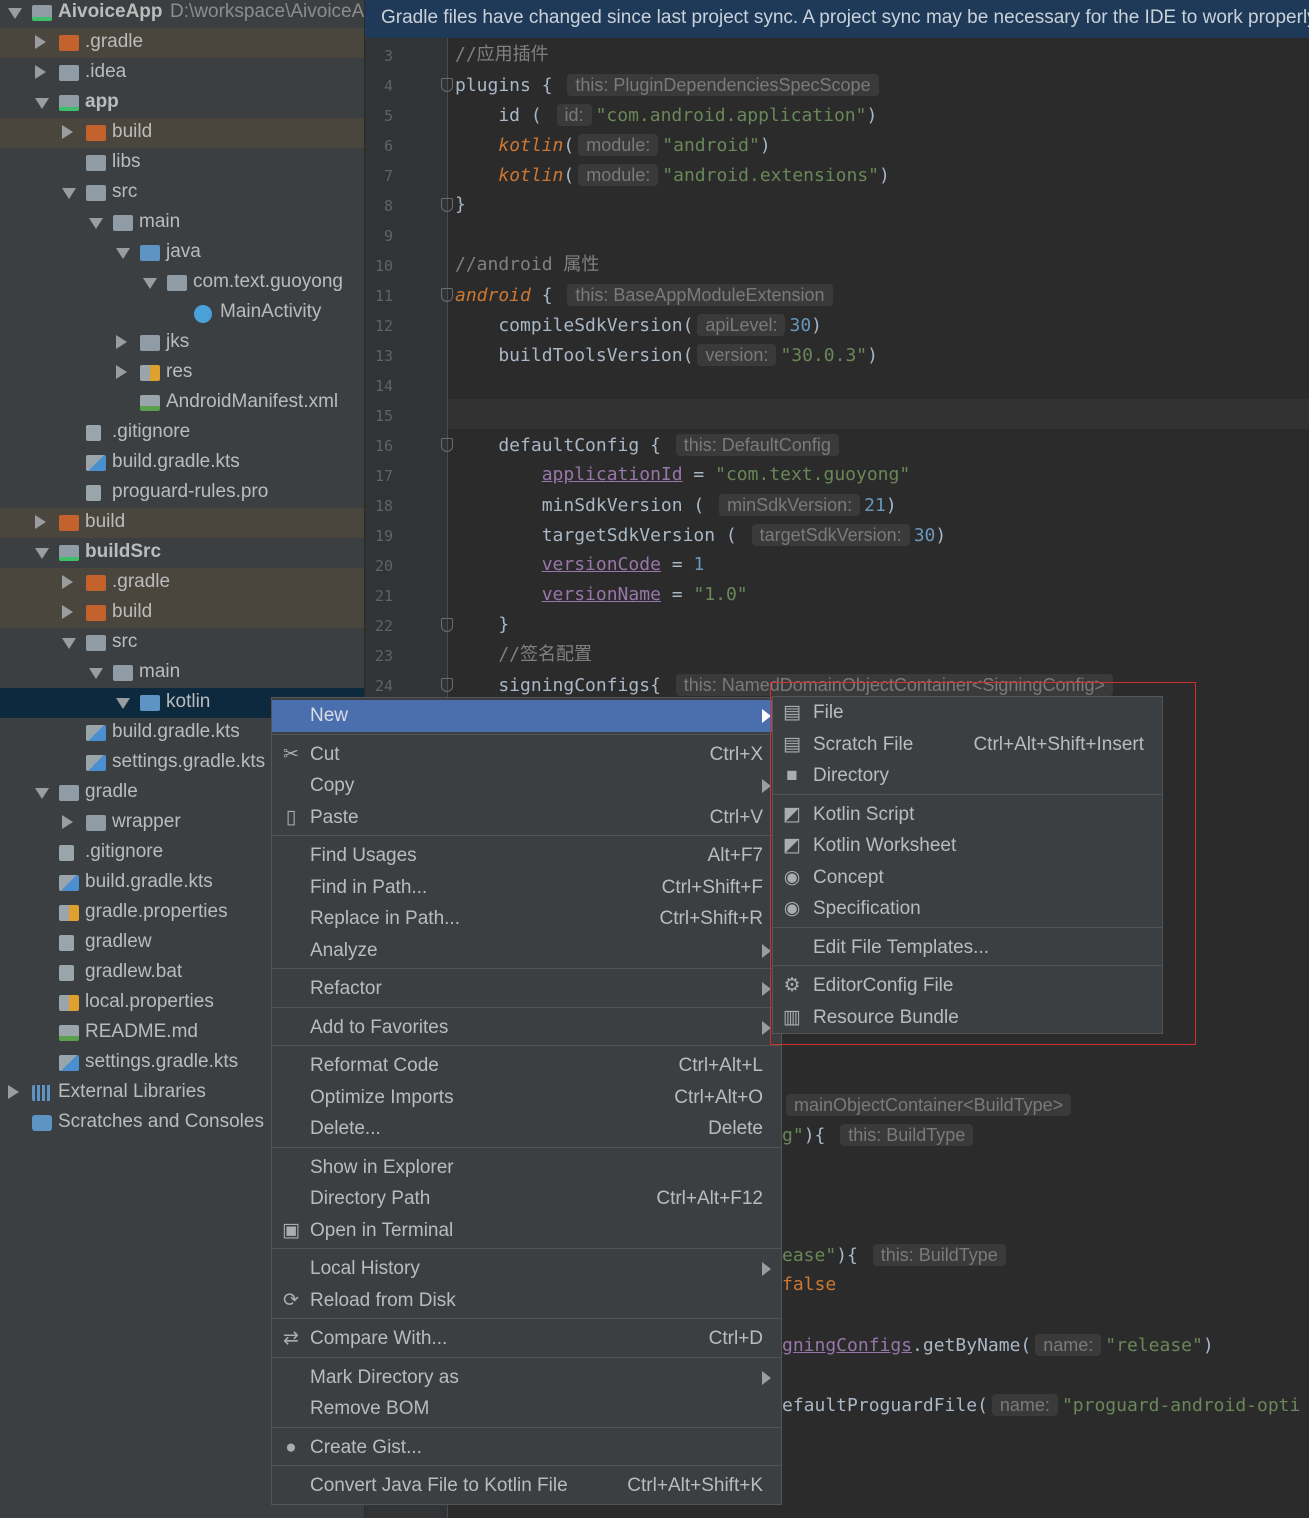 The image size is (1309, 1518). Describe the element at coordinates (182, 493) in the screenshot. I see `tree-item: proguard-rules.pro` at that location.